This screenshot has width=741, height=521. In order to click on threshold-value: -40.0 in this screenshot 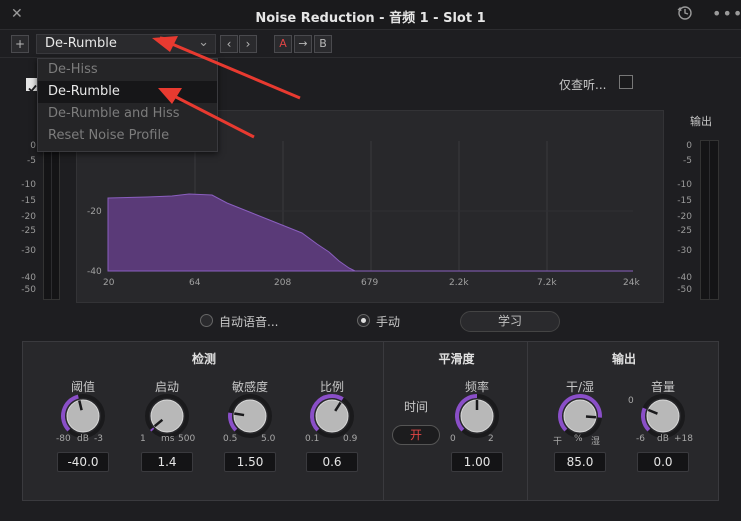, I will do `click(83, 462)`.